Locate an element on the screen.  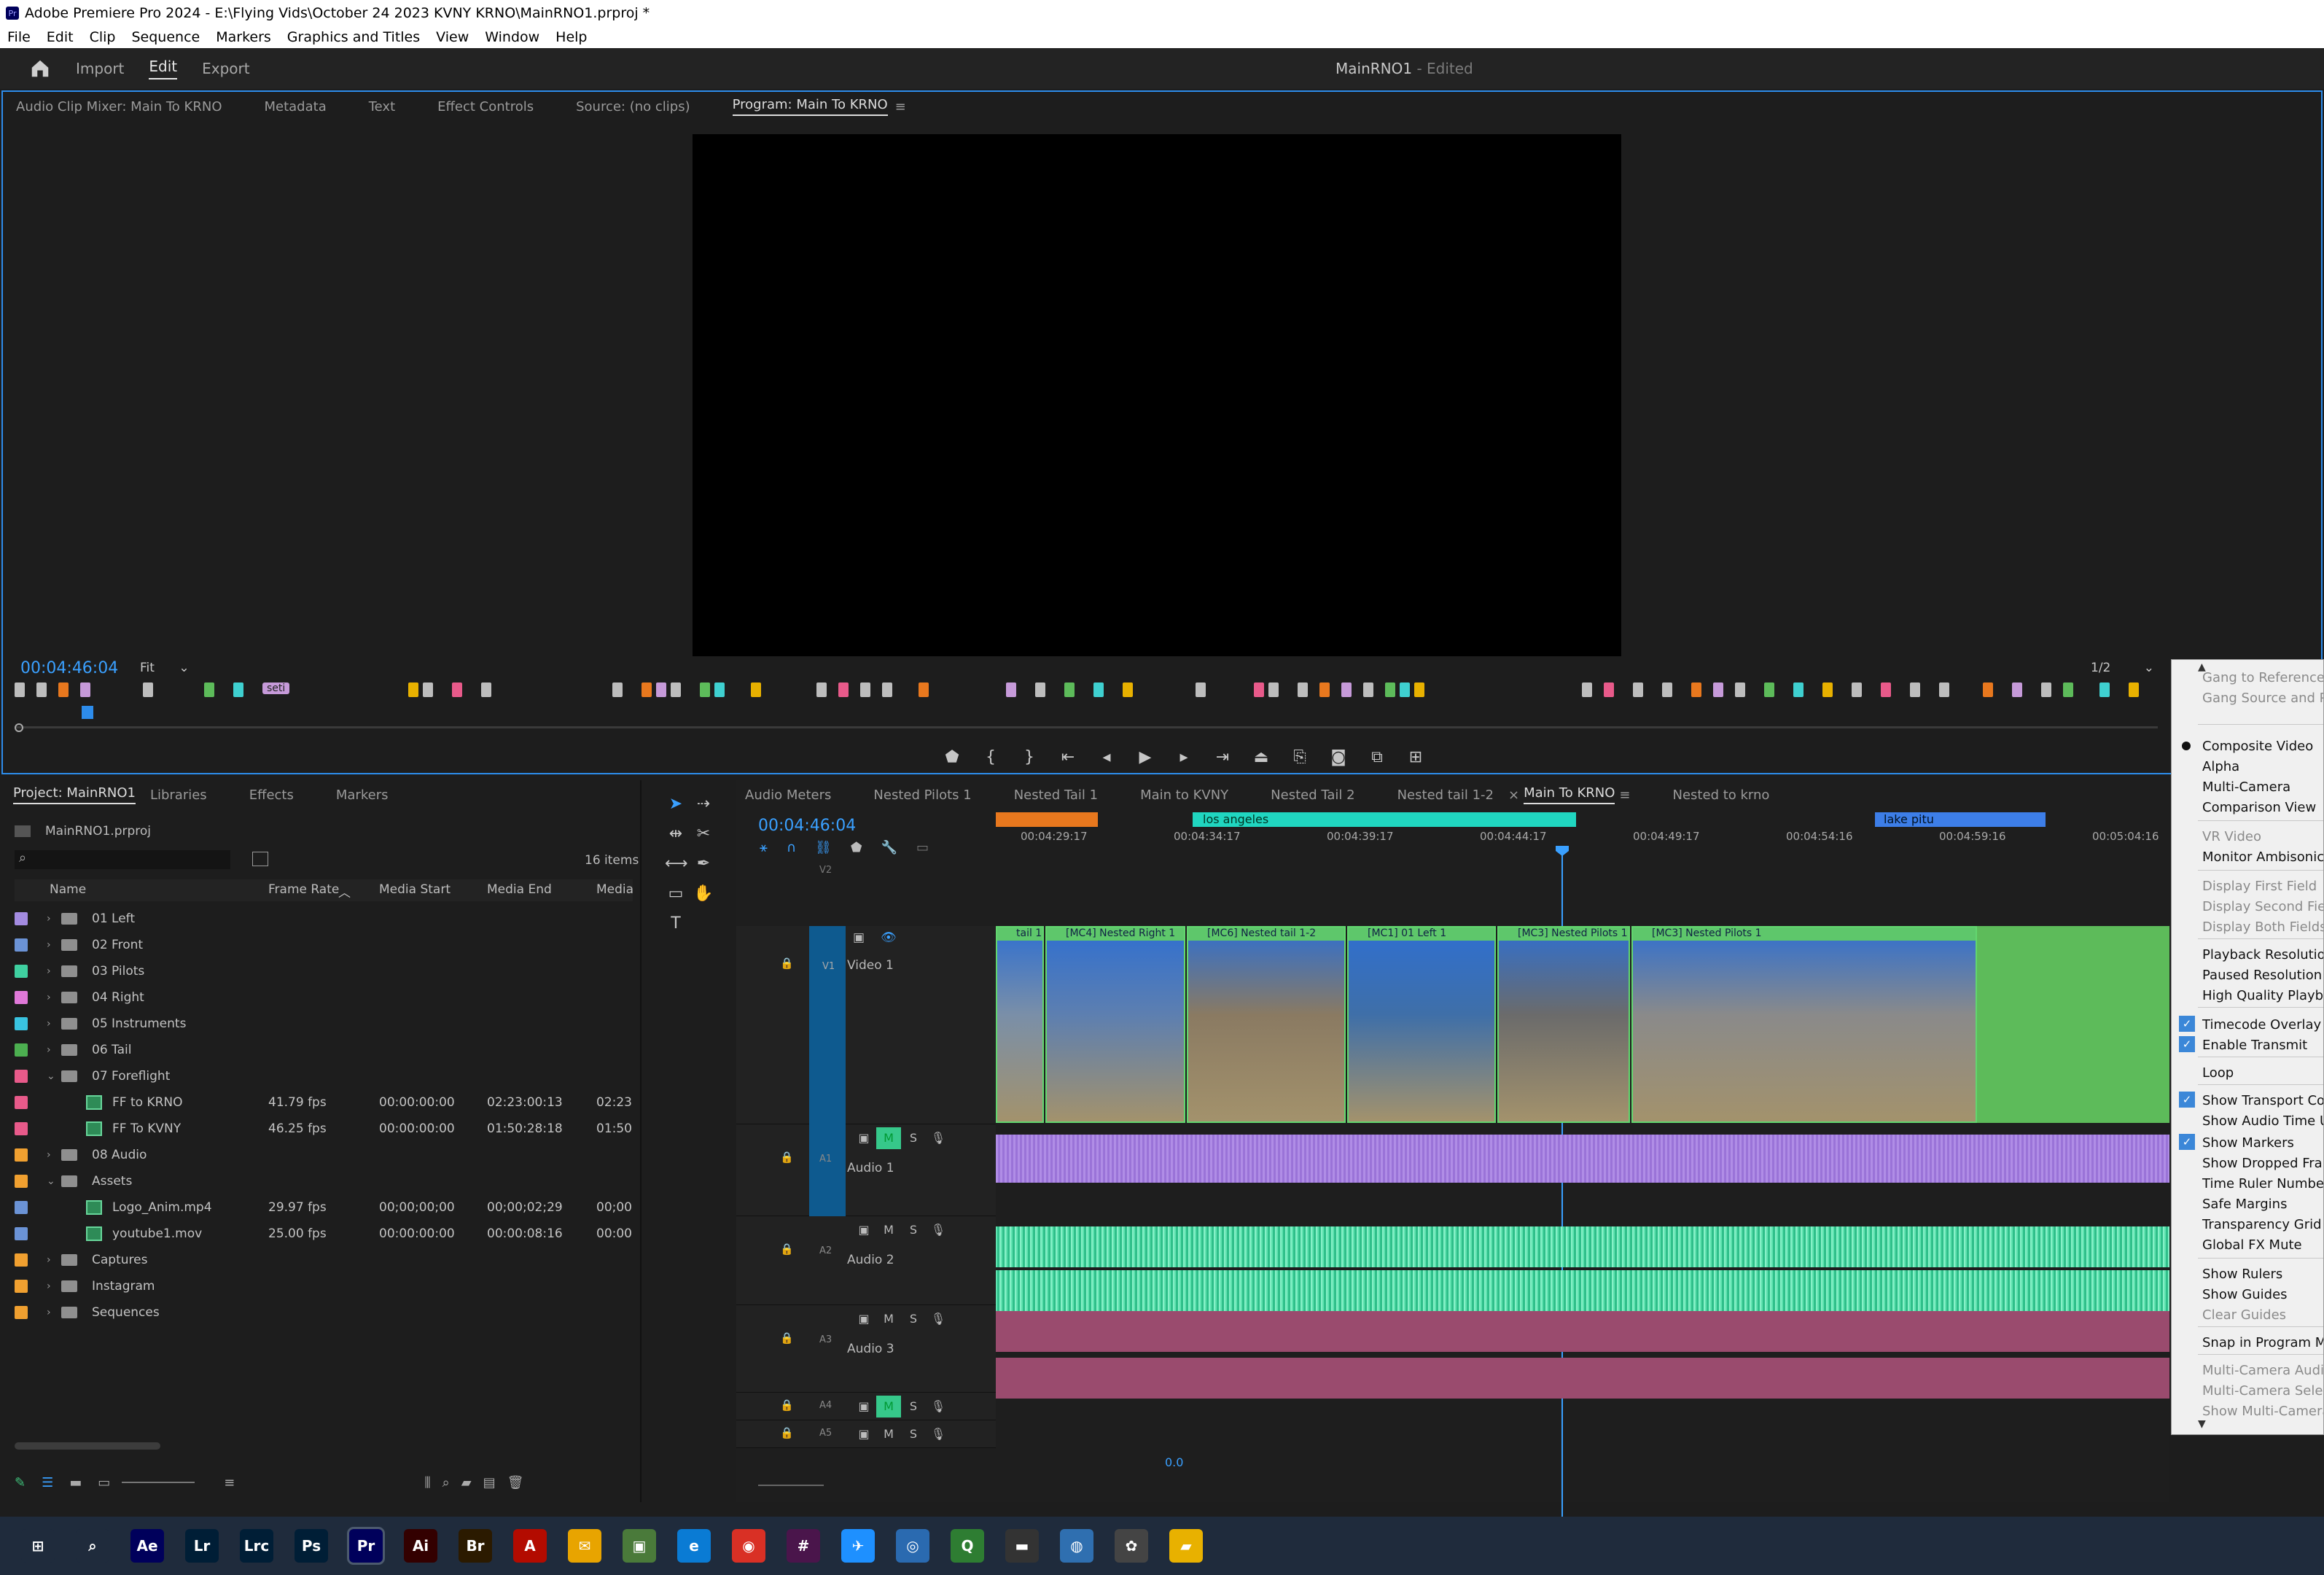
menu-item: High Quality Playbac is located at coordinates (2262, 995).